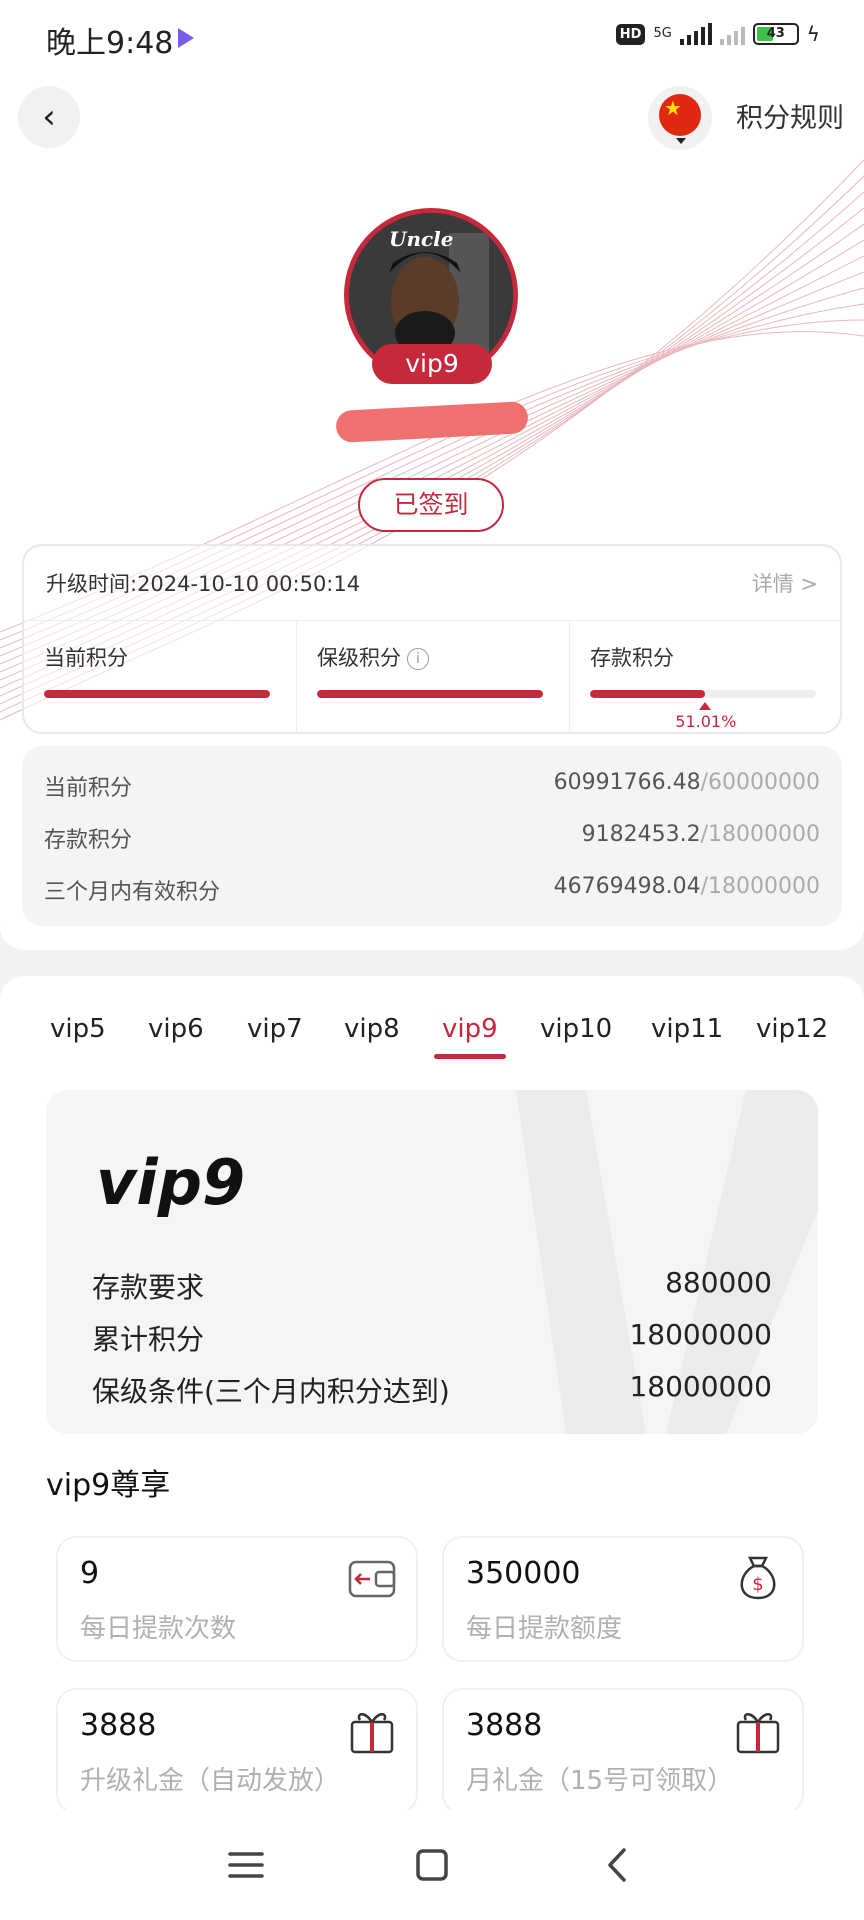  What do you see at coordinates (132, 892) in the screenshot?
I see `points-row-label: 三个月内有效积分` at bounding box center [132, 892].